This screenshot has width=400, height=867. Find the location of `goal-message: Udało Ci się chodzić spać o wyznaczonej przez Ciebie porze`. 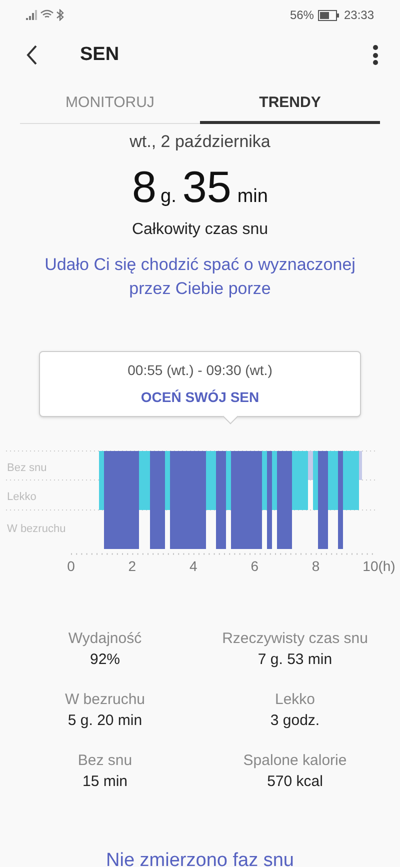

goal-message: Udało Ci się chodzić spać o wyznaczonej przez Ciebie porze is located at coordinates (200, 277).